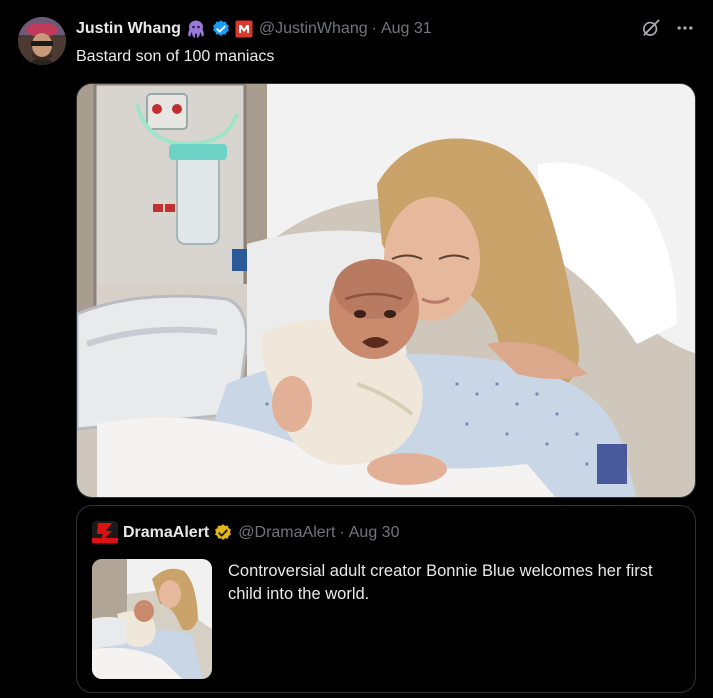  I want to click on display-name: Justin Whang, so click(128, 29).